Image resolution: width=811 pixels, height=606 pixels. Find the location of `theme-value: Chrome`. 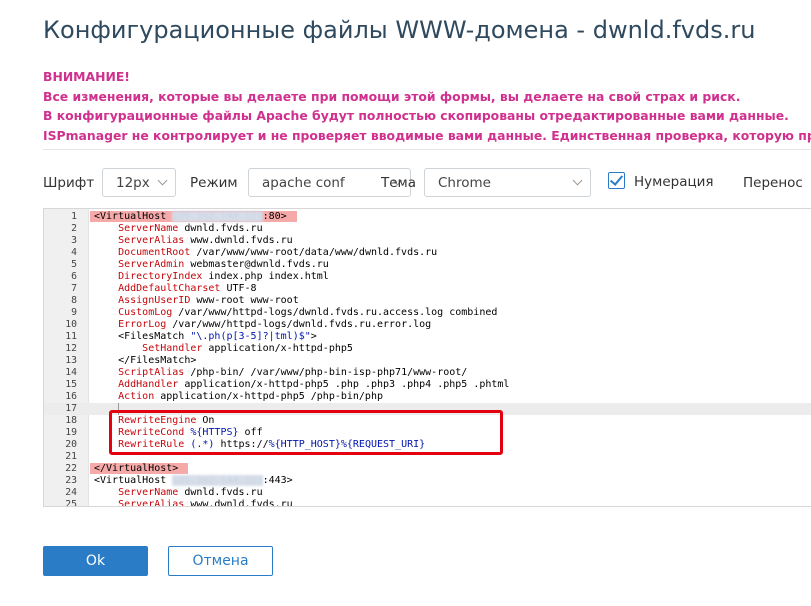

theme-value: Chrome is located at coordinates (464, 183).